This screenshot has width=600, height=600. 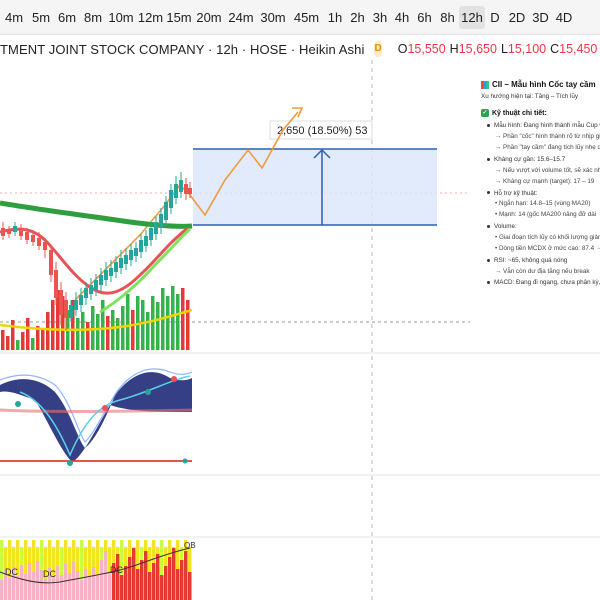 I want to click on timeframe-2h: 2h, so click(x=357, y=17).